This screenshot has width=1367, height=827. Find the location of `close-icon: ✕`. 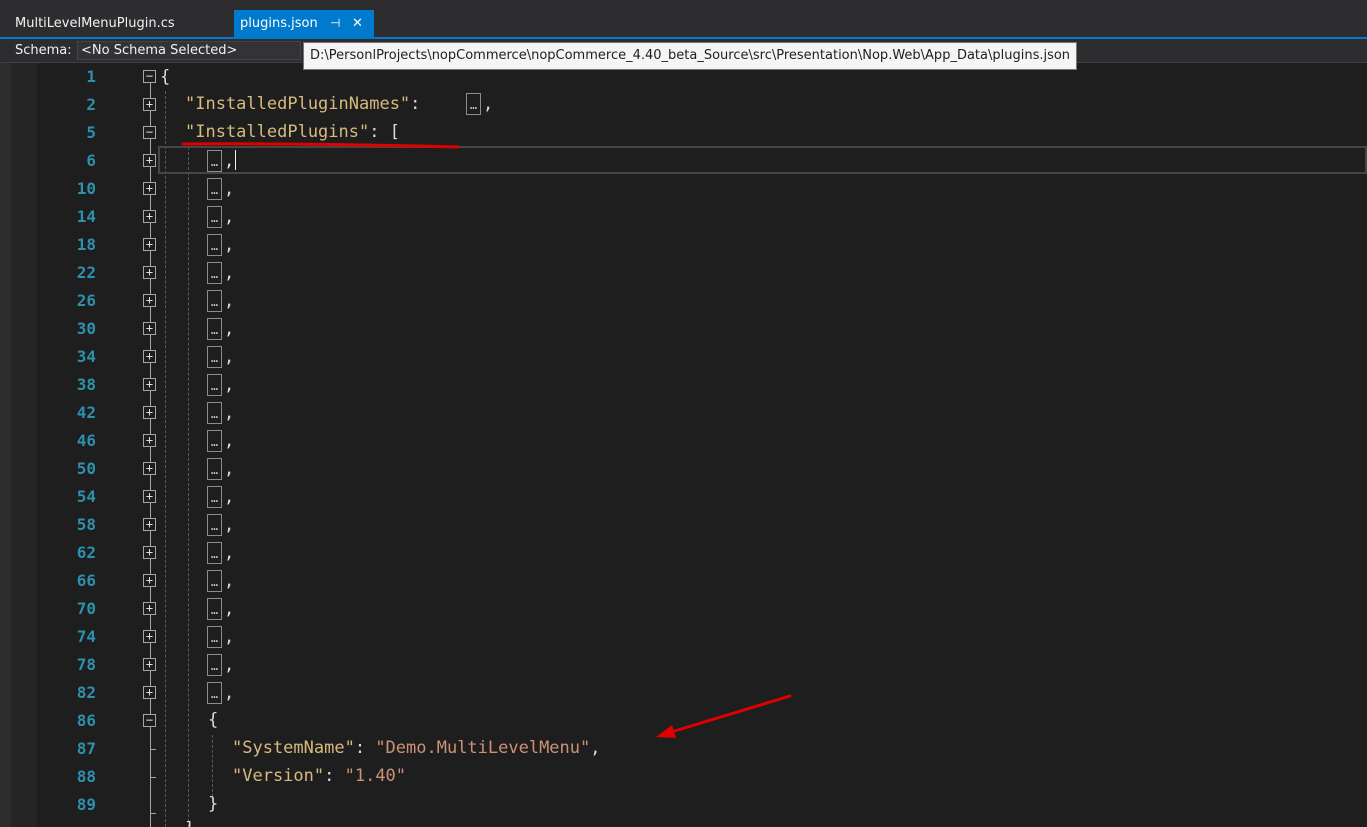

close-icon: ✕ is located at coordinates (357, 23).